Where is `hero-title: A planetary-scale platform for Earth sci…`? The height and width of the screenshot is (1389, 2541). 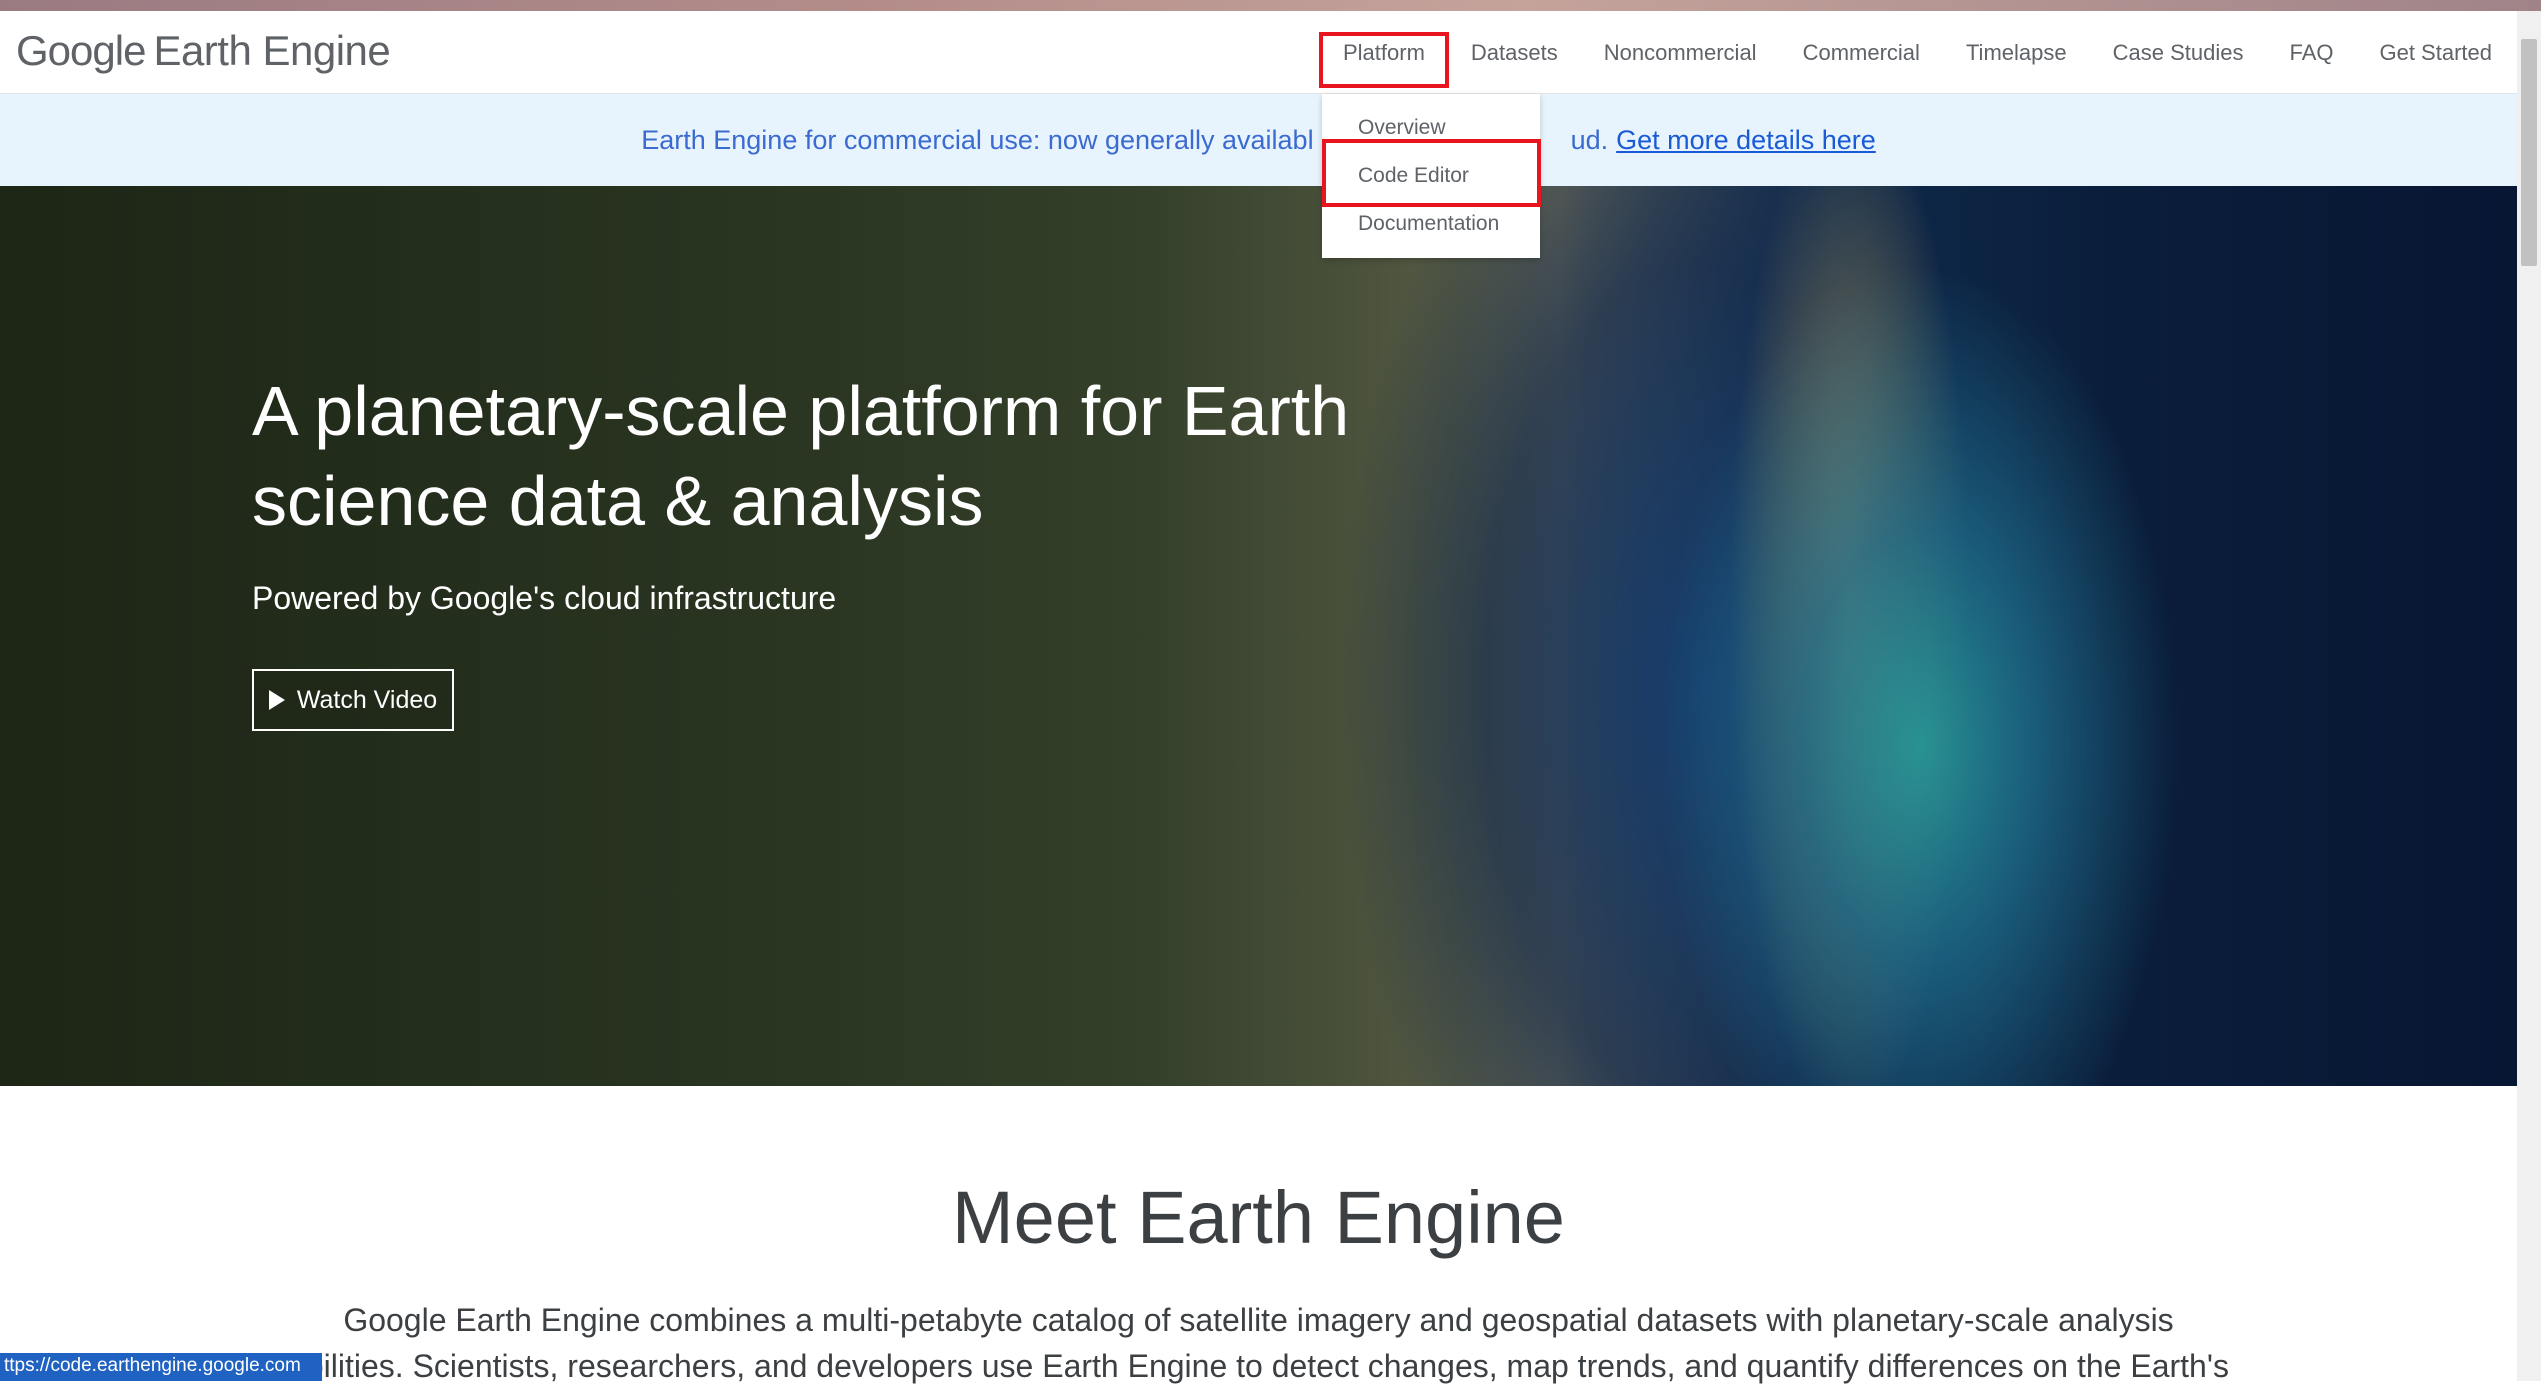
hero-title: A planetary-scale platform for Earth sci… is located at coordinates (902, 456).